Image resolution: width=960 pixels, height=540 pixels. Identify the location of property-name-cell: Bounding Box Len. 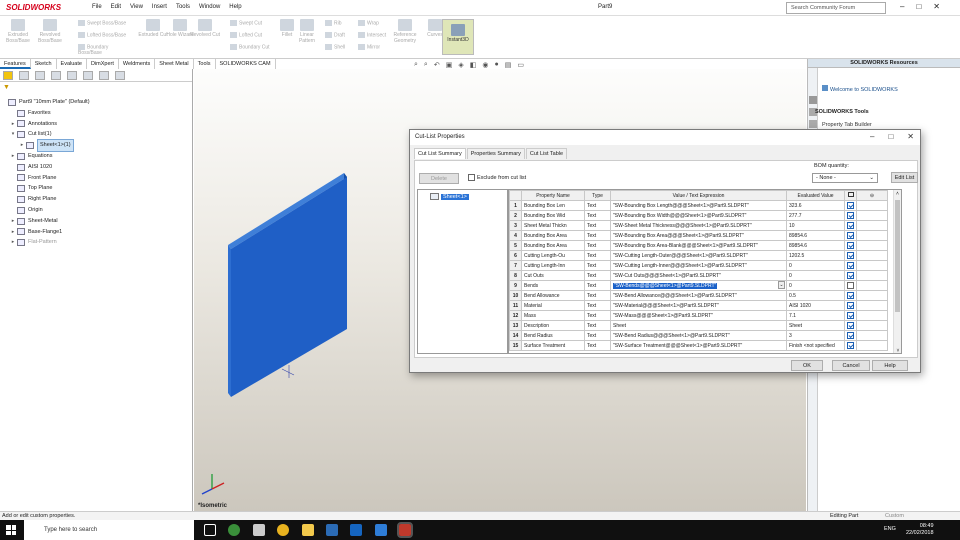
(553, 205).